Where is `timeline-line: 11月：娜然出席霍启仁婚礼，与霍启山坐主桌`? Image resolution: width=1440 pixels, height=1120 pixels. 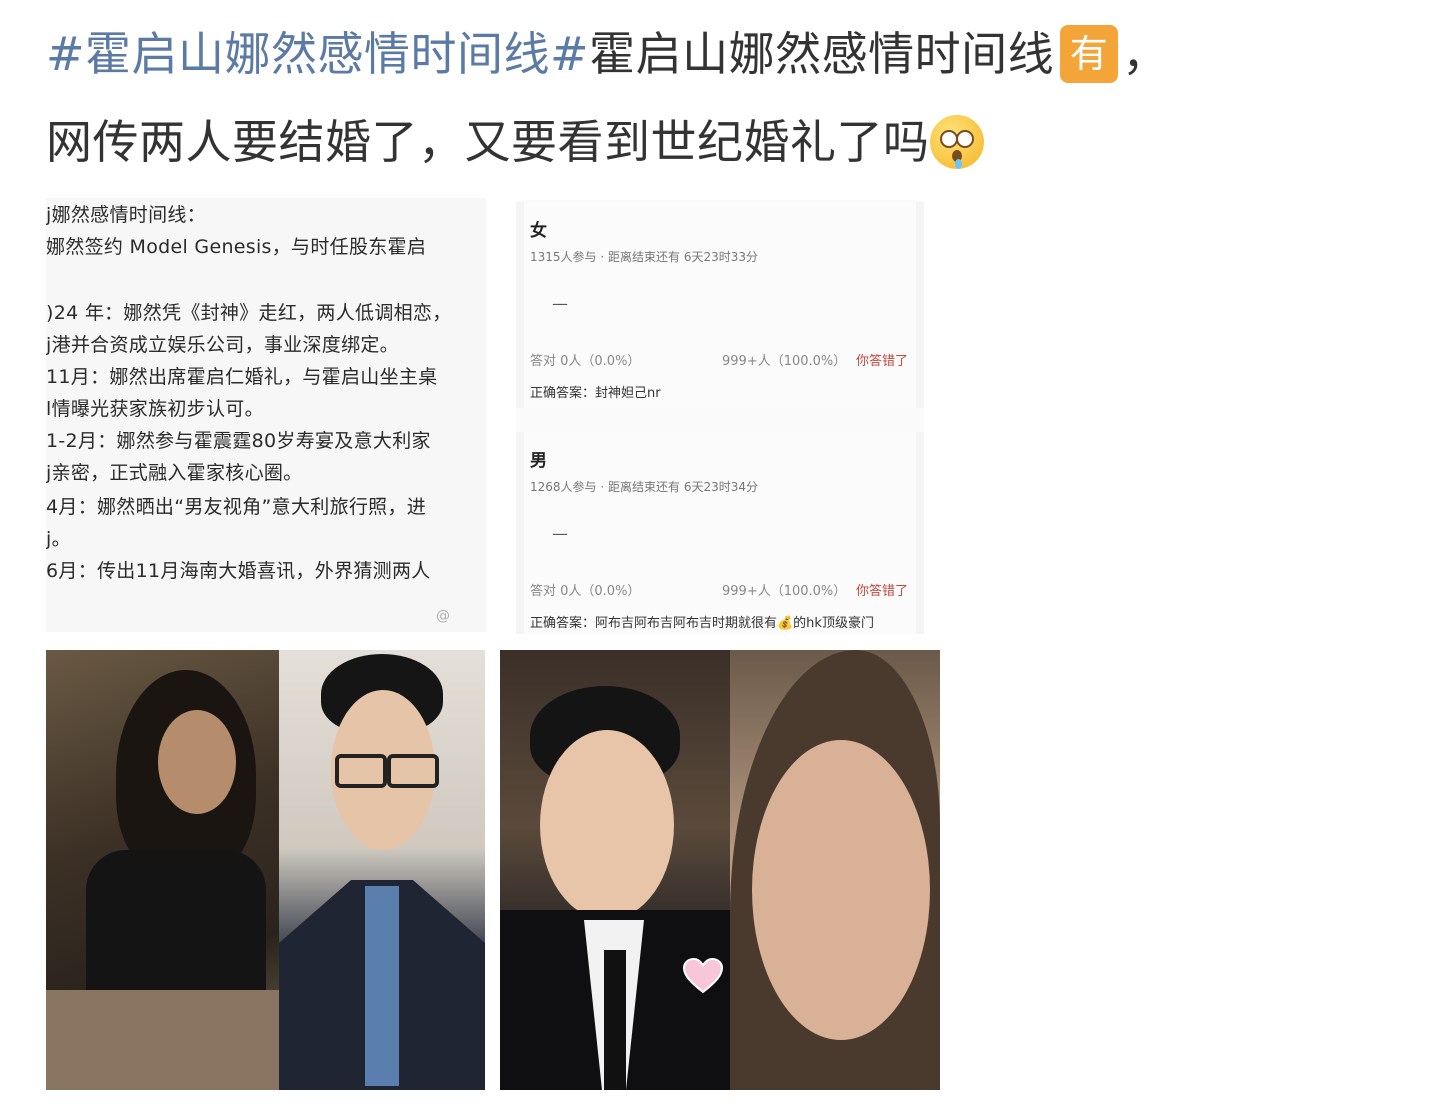
timeline-line: 11月：娜然出席霍启仁婚礼，与霍启山坐主桌 is located at coordinates (242, 377).